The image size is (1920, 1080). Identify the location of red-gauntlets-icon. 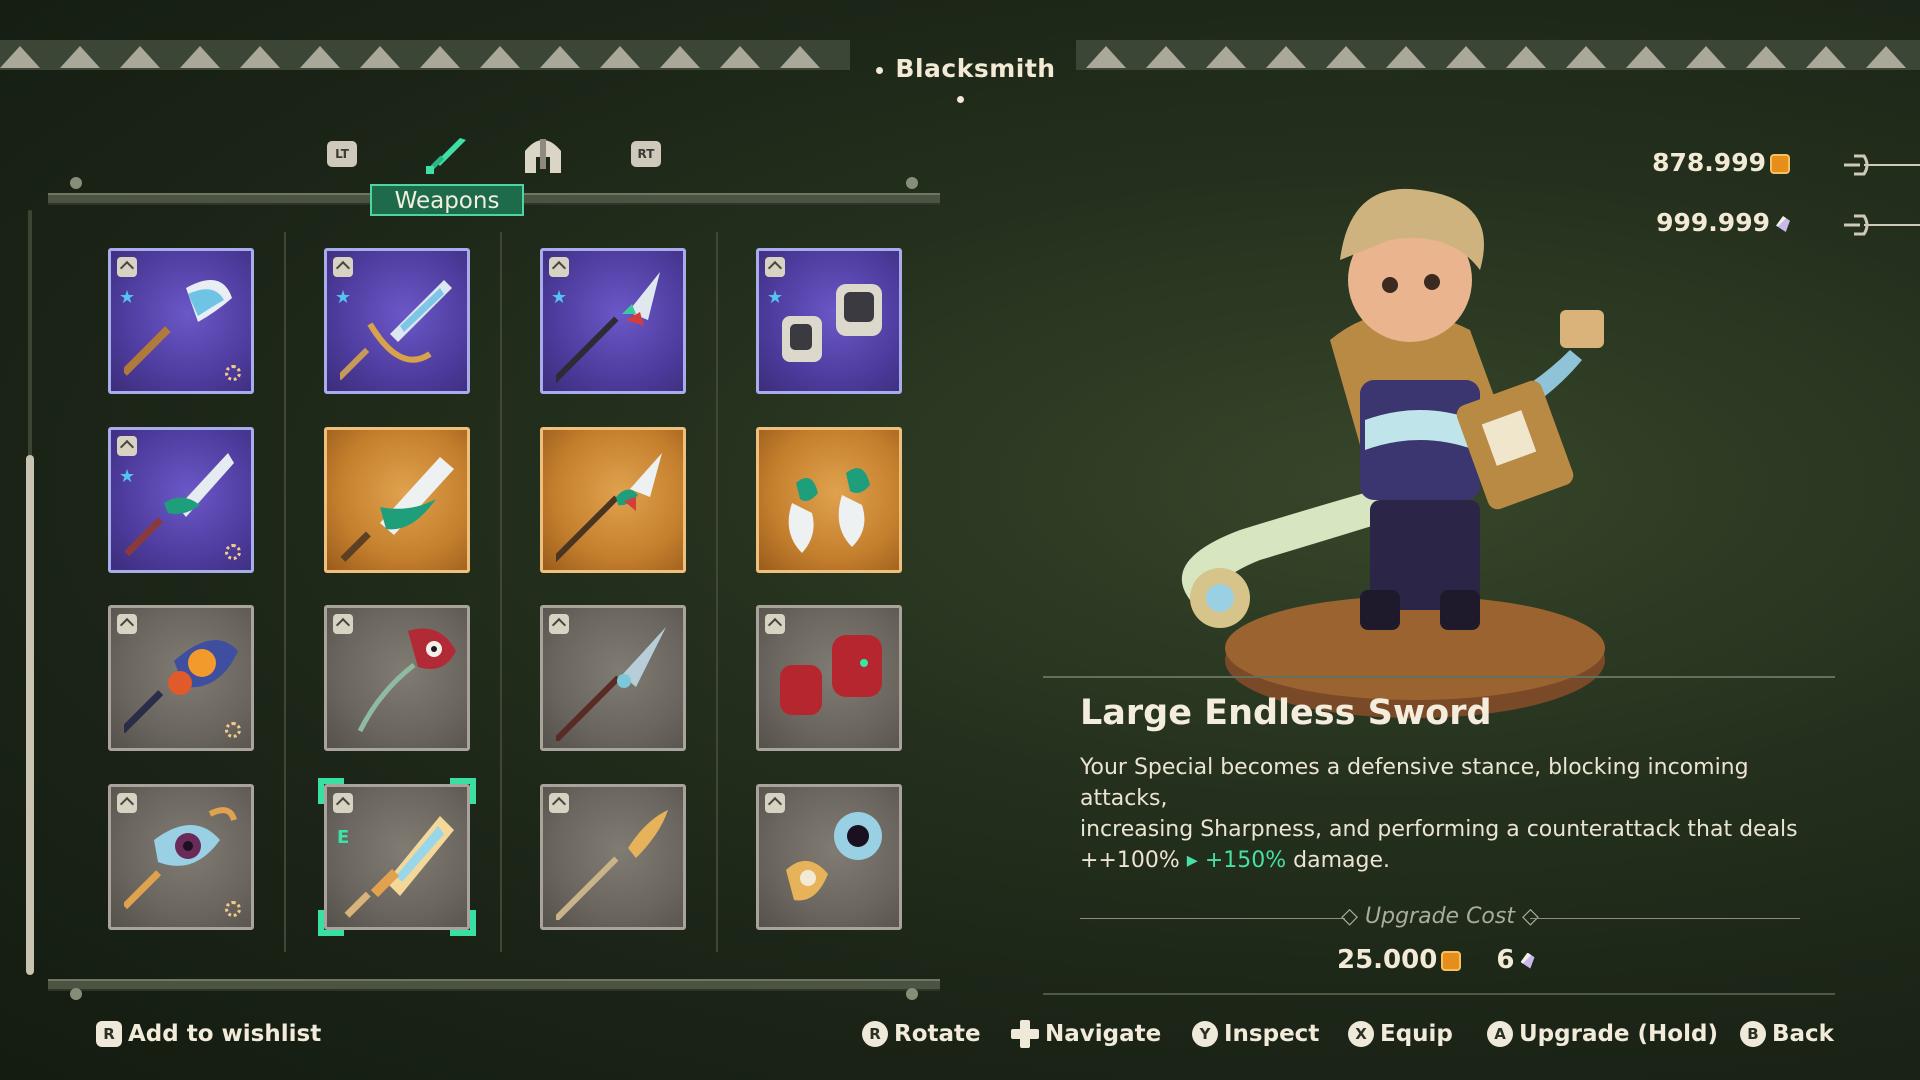
(831, 675).